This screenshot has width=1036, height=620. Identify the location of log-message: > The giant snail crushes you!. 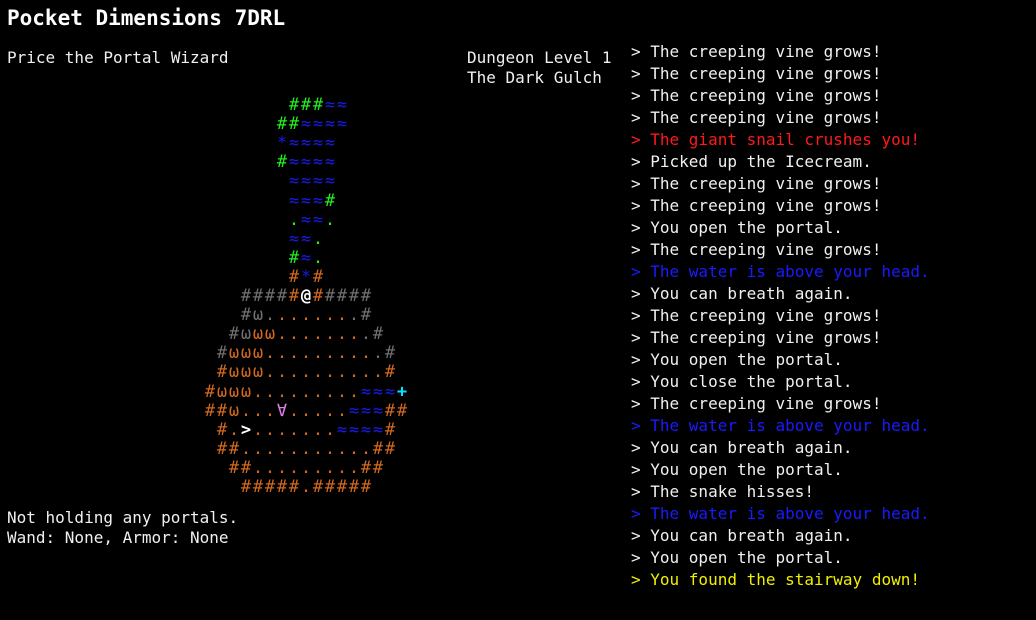
(775, 140).